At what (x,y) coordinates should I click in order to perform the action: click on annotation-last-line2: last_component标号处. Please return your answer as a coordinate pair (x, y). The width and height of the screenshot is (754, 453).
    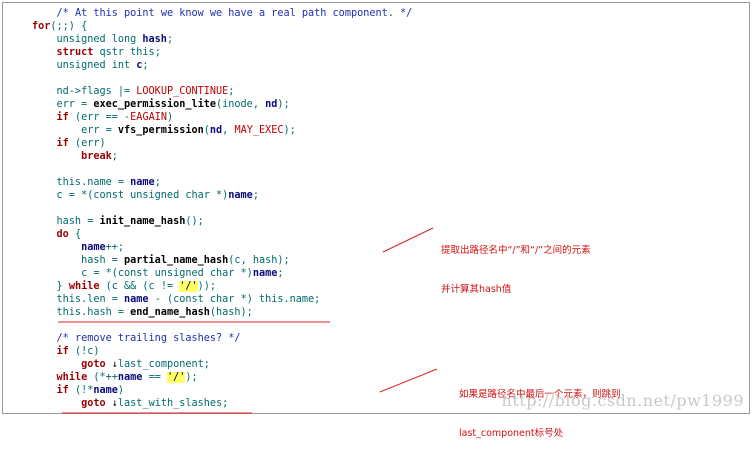
    Looking at the image, I should click on (511, 433).